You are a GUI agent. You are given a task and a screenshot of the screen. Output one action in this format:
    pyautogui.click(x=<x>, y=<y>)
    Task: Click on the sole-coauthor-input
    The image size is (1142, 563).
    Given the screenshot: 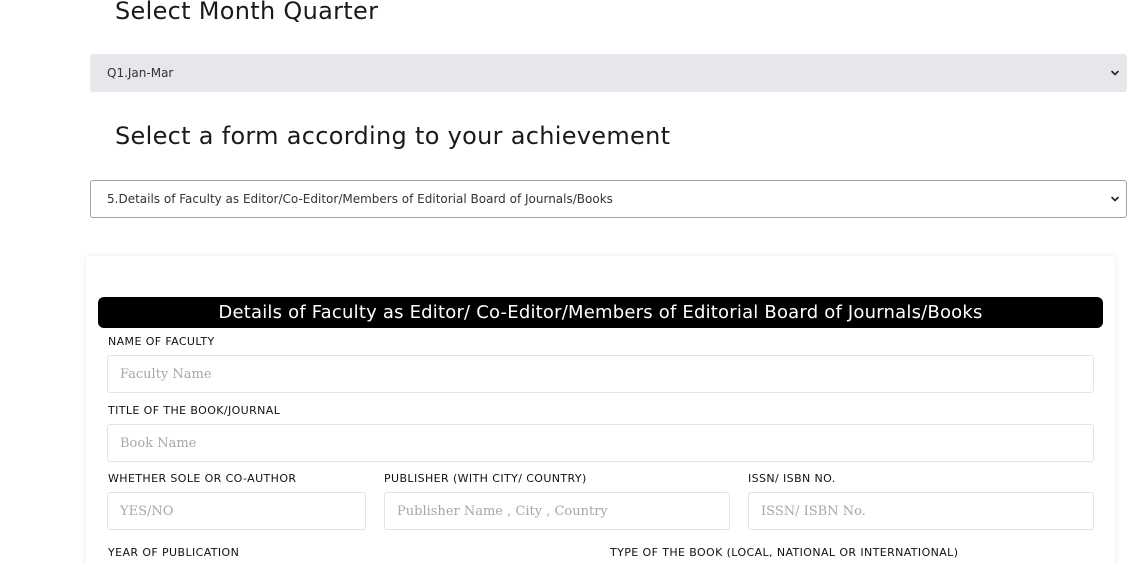 What is the action you would take?
    pyautogui.click(x=236, y=511)
    